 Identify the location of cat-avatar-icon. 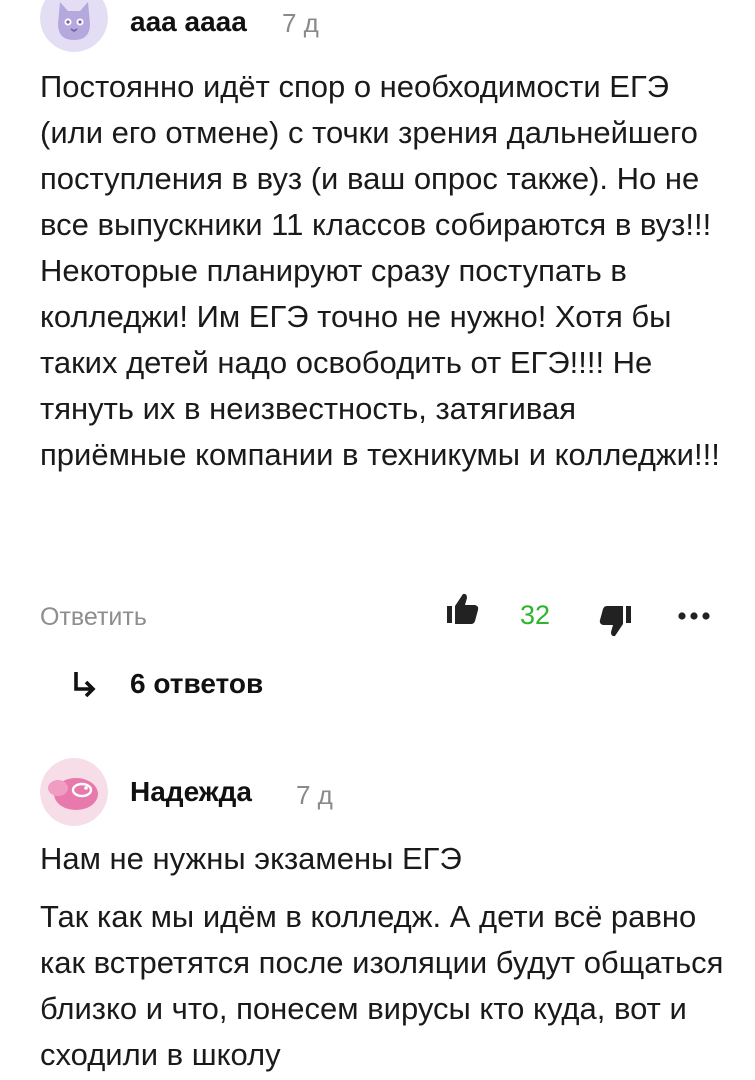
(74, 26).